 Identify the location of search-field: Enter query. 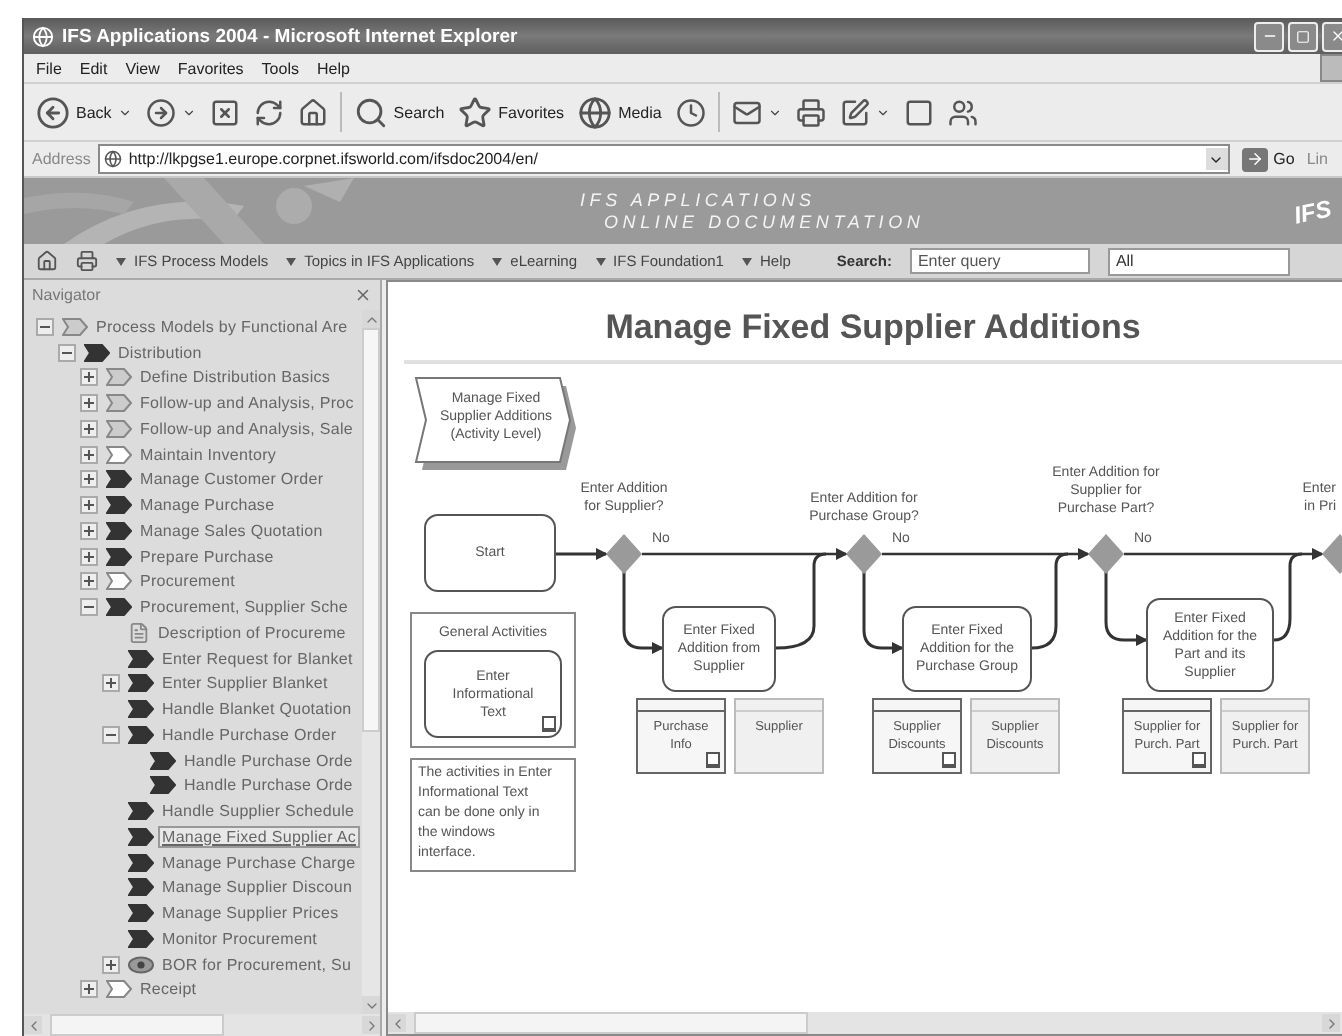
(999, 261).